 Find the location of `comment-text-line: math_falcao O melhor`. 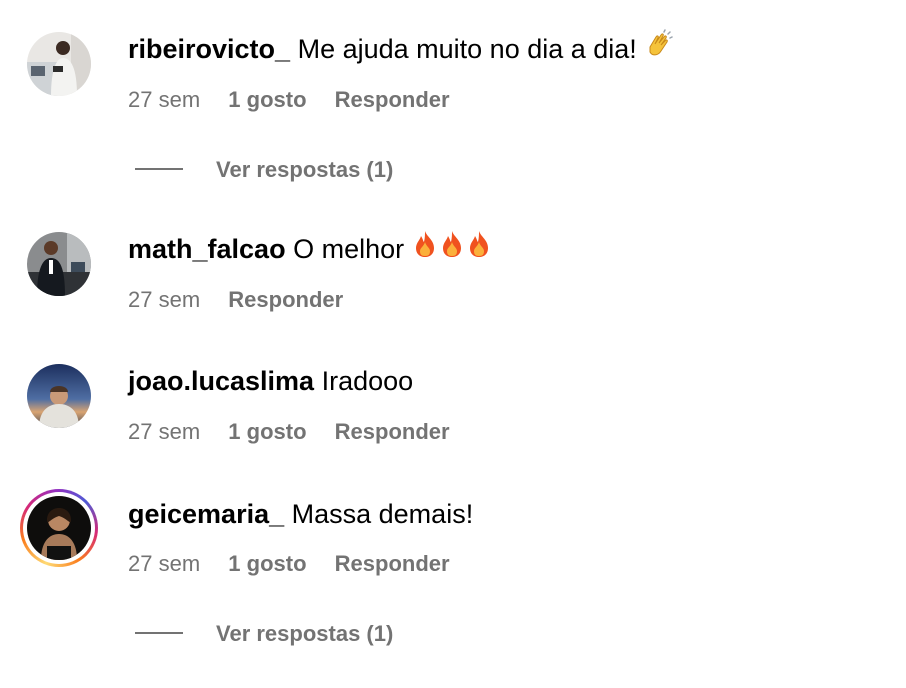

comment-text-line: math_falcao O melhor is located at coordinates (312, 249).